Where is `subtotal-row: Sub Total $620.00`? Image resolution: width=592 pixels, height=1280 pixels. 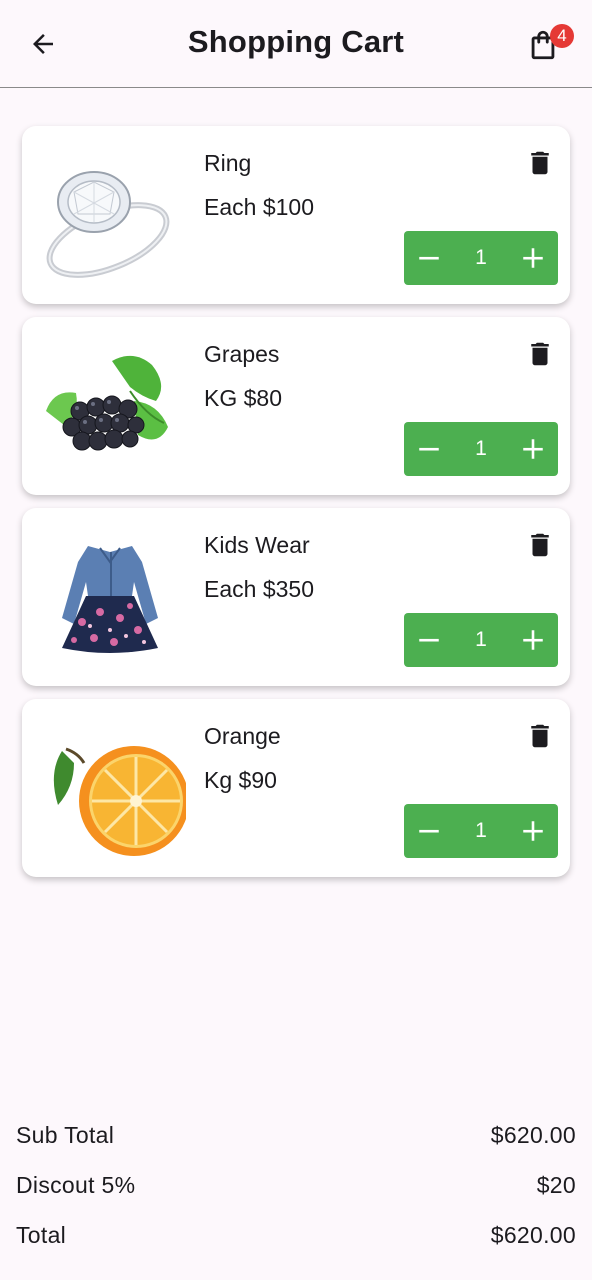
subtotal-row: Sub Total $620.00 is located at coordinates (296, 1147).